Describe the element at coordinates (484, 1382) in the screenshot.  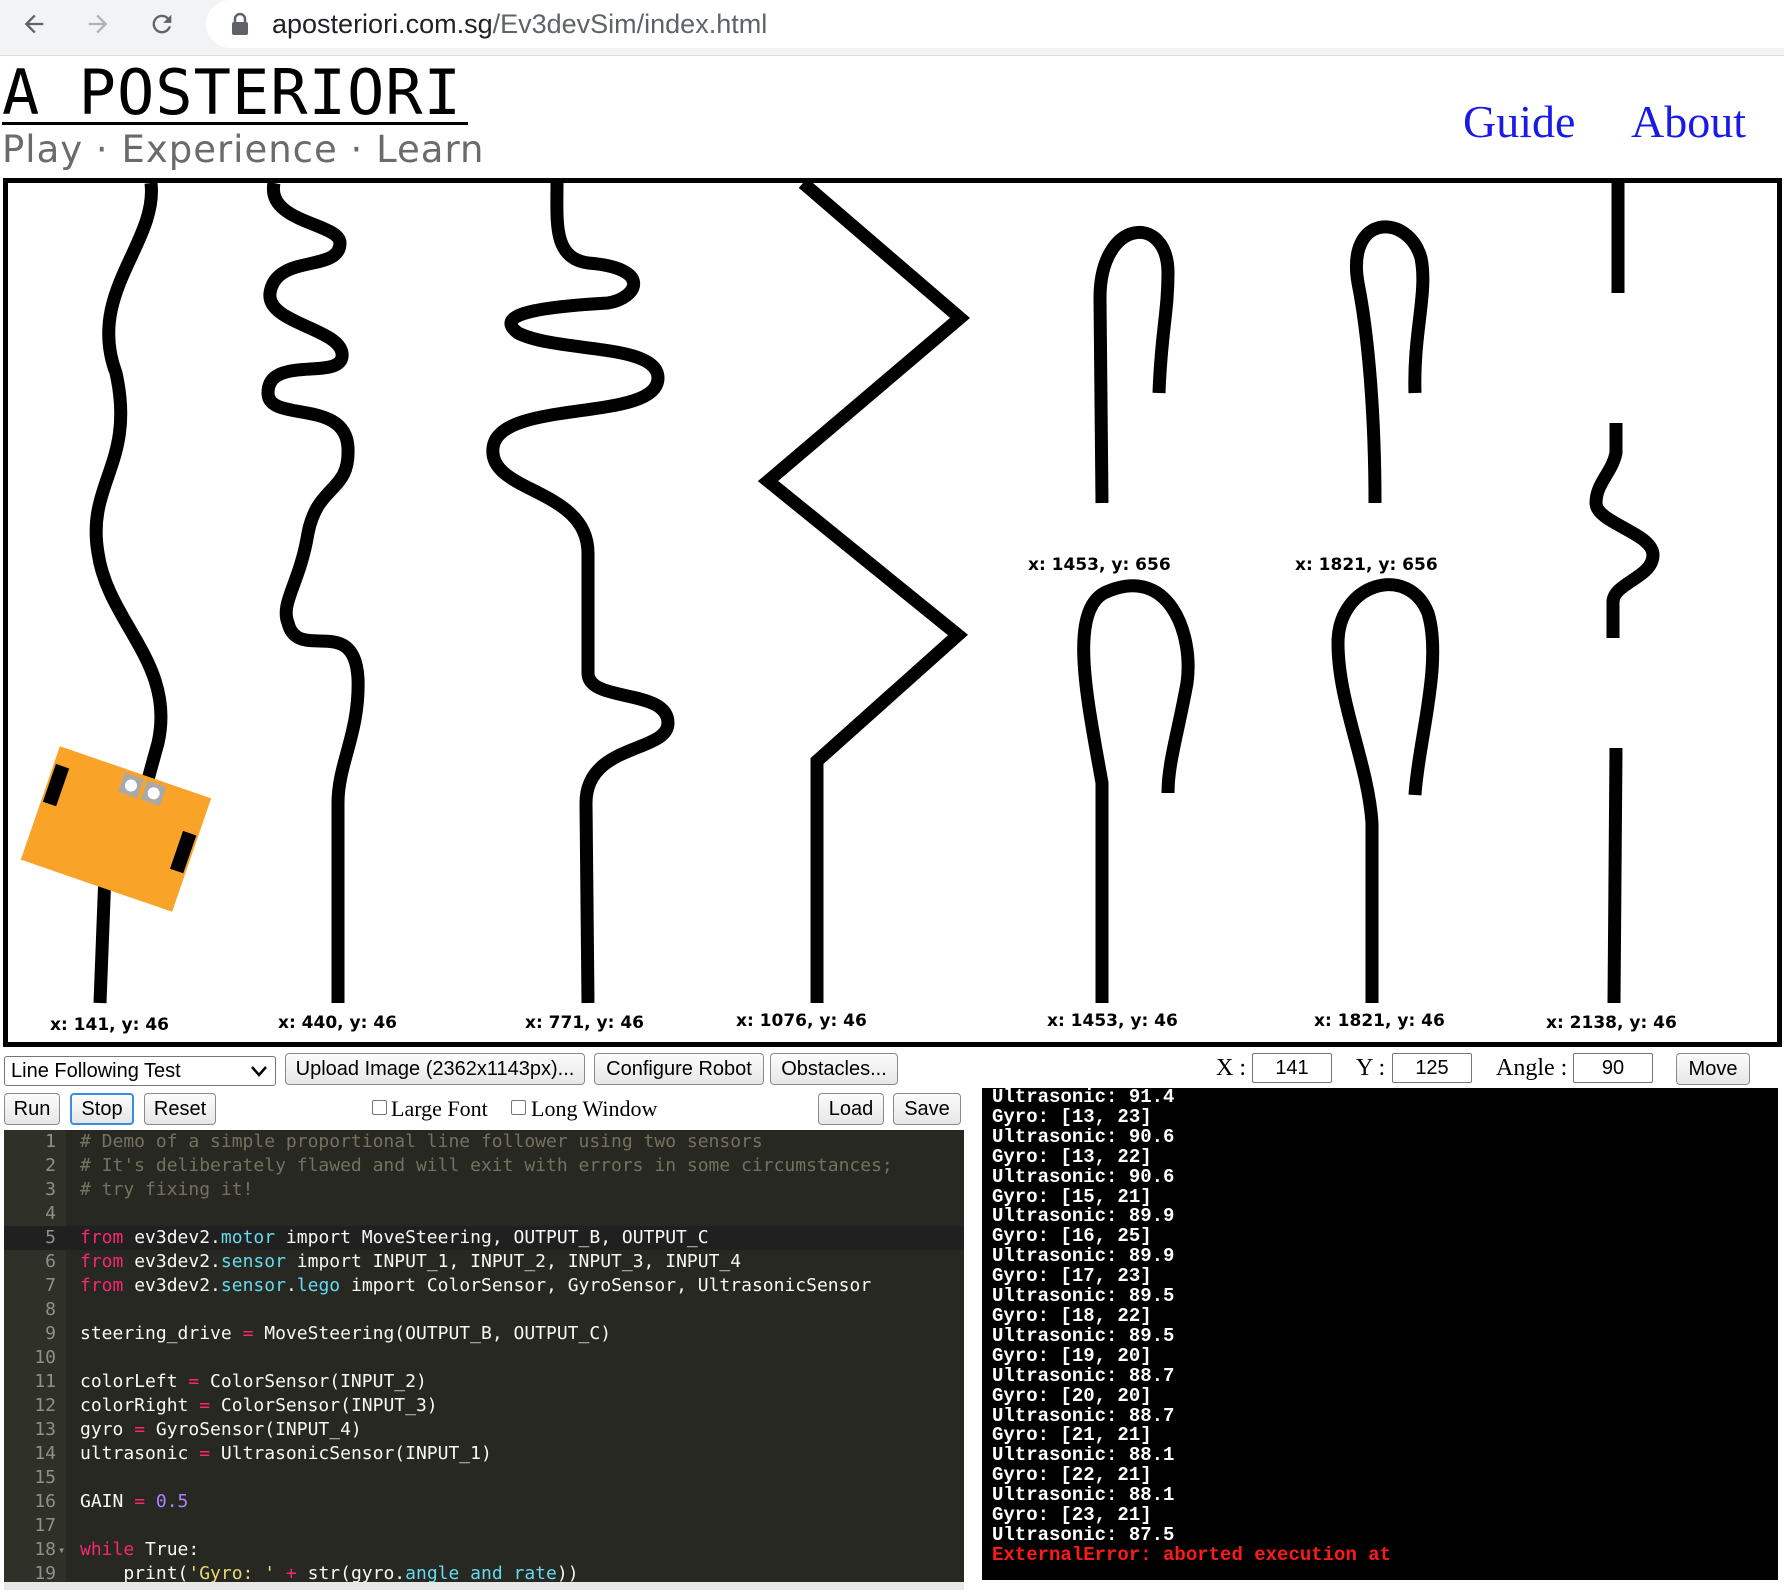
I see `code-line: 11 colorLeft = ColorSensor(INPUT_2)` at that location.